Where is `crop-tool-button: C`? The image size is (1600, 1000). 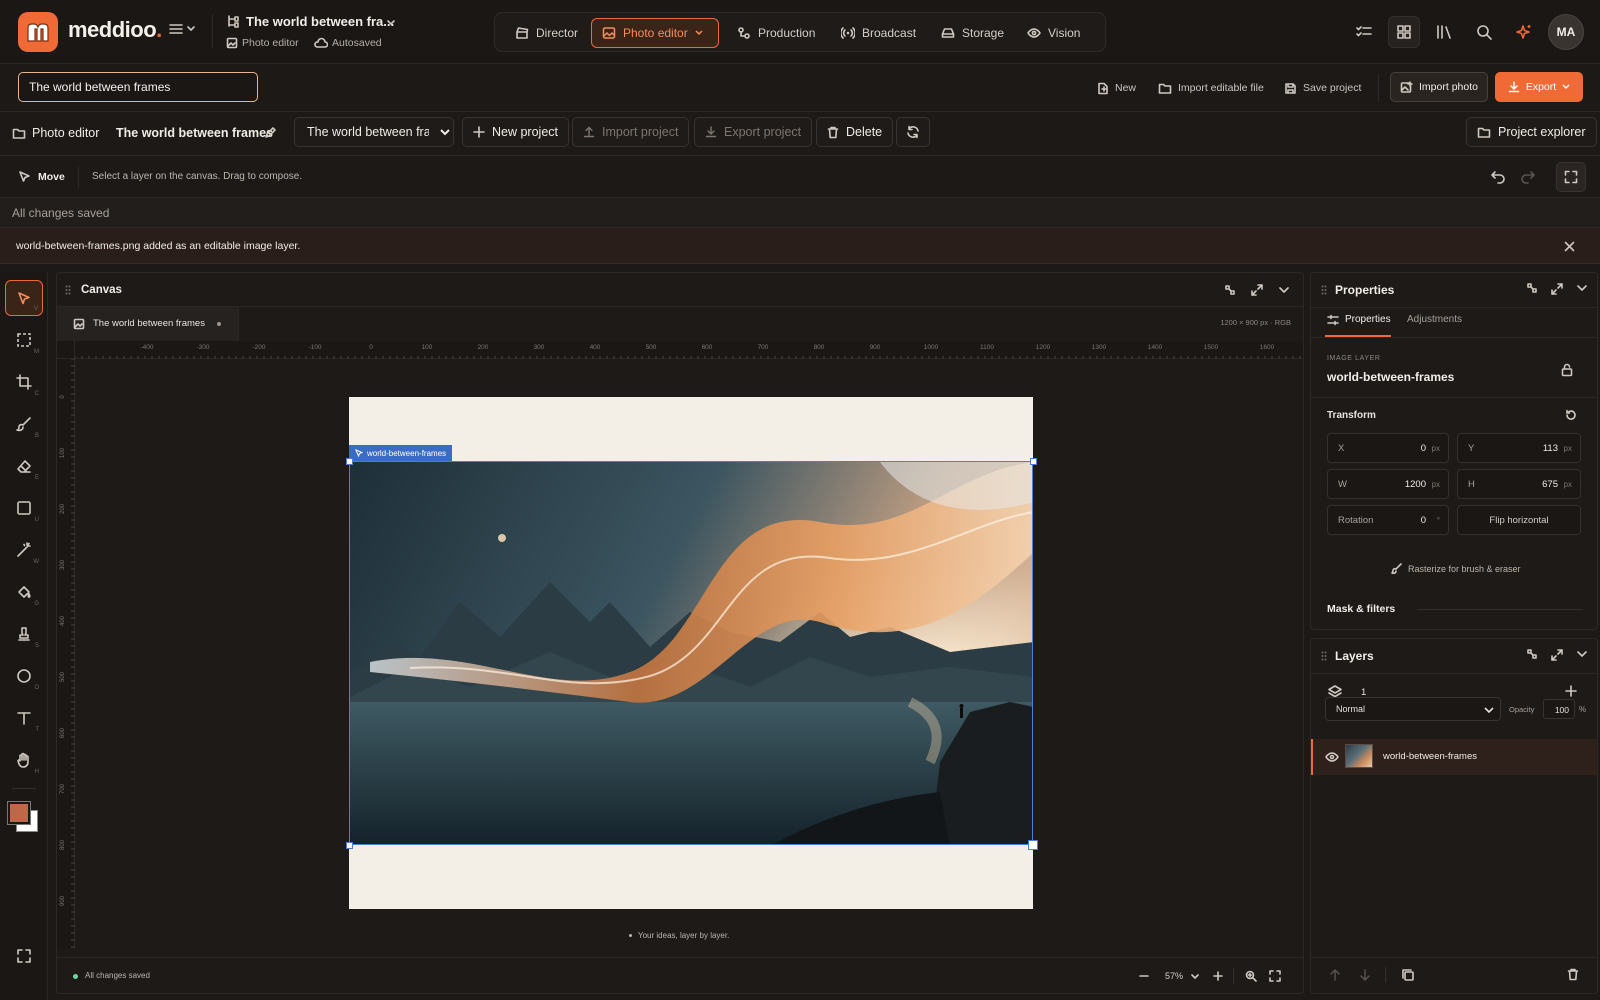 crop-tool-button: C is located at coordinates (24, 382).